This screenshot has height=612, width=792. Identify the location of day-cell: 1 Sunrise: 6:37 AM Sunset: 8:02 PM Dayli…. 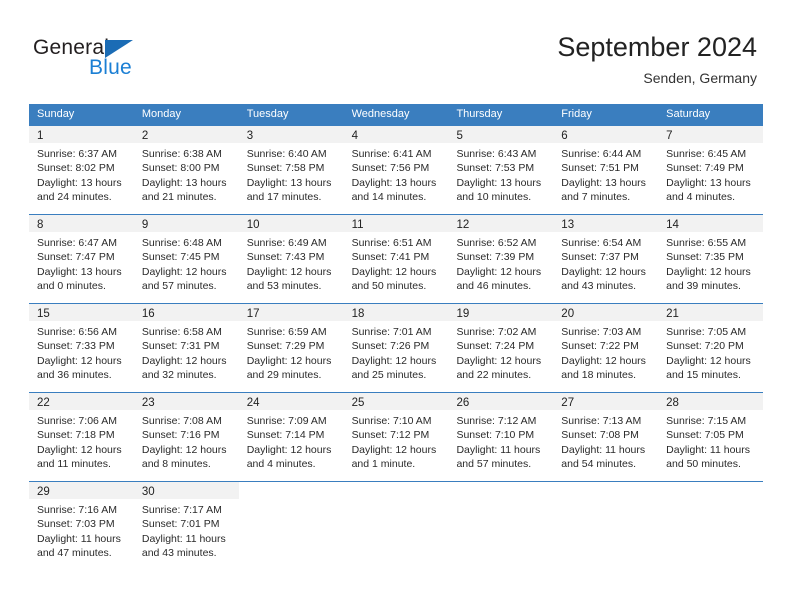
(81, 170).